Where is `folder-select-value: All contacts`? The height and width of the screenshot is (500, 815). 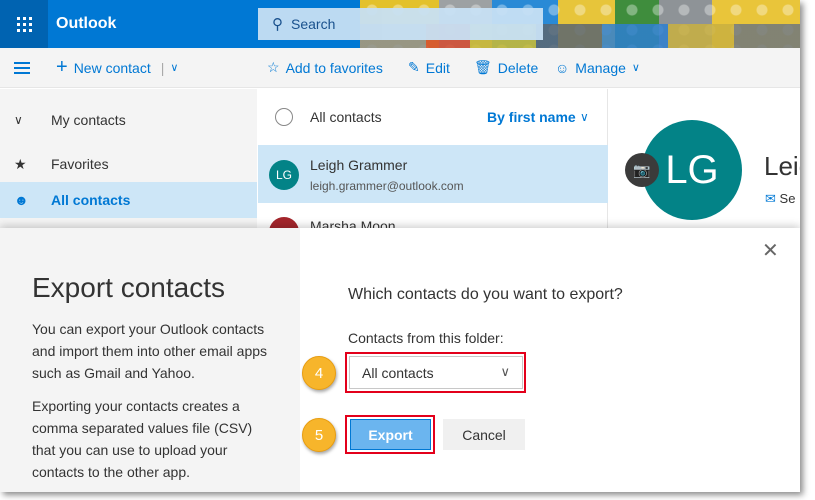 folder-select-value: All contacts is located at coordinates (398, 372).